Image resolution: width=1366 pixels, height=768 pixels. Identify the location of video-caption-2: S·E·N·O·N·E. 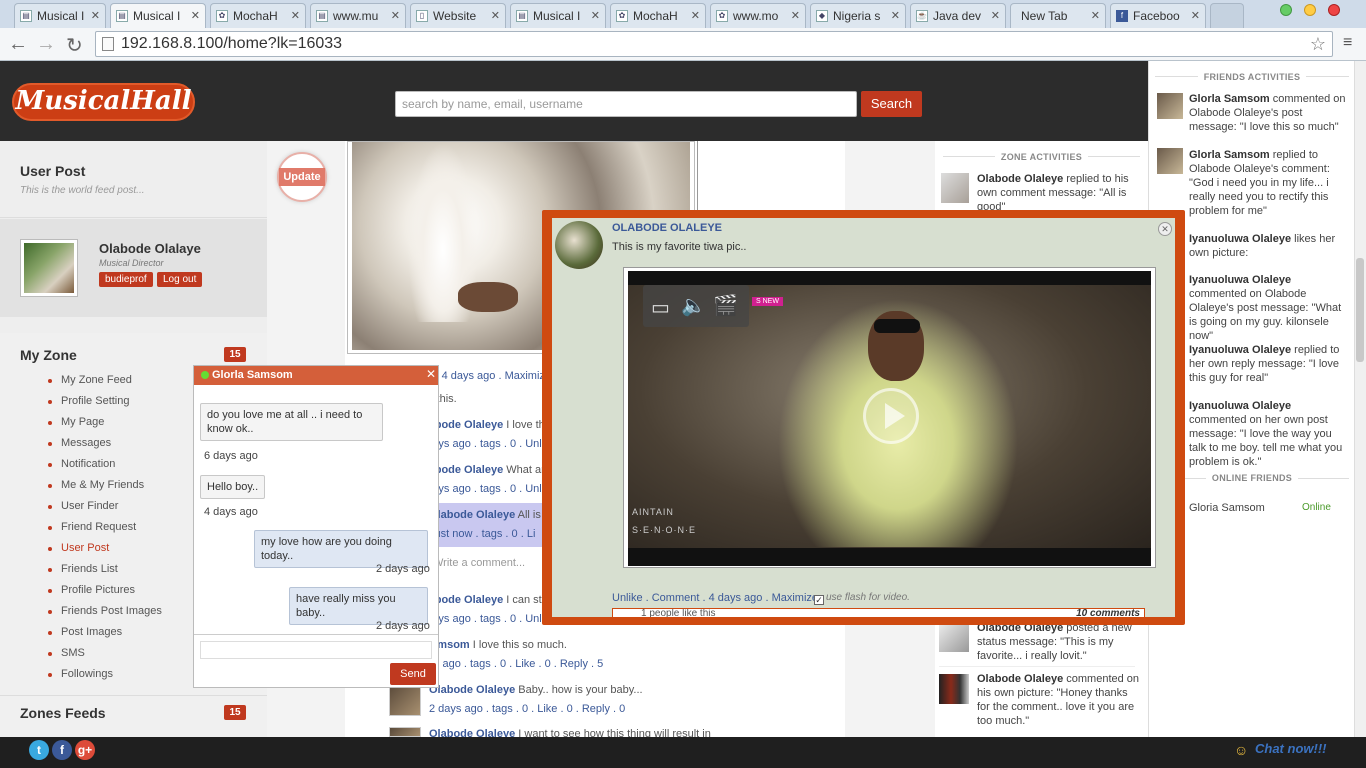
(664, 530).